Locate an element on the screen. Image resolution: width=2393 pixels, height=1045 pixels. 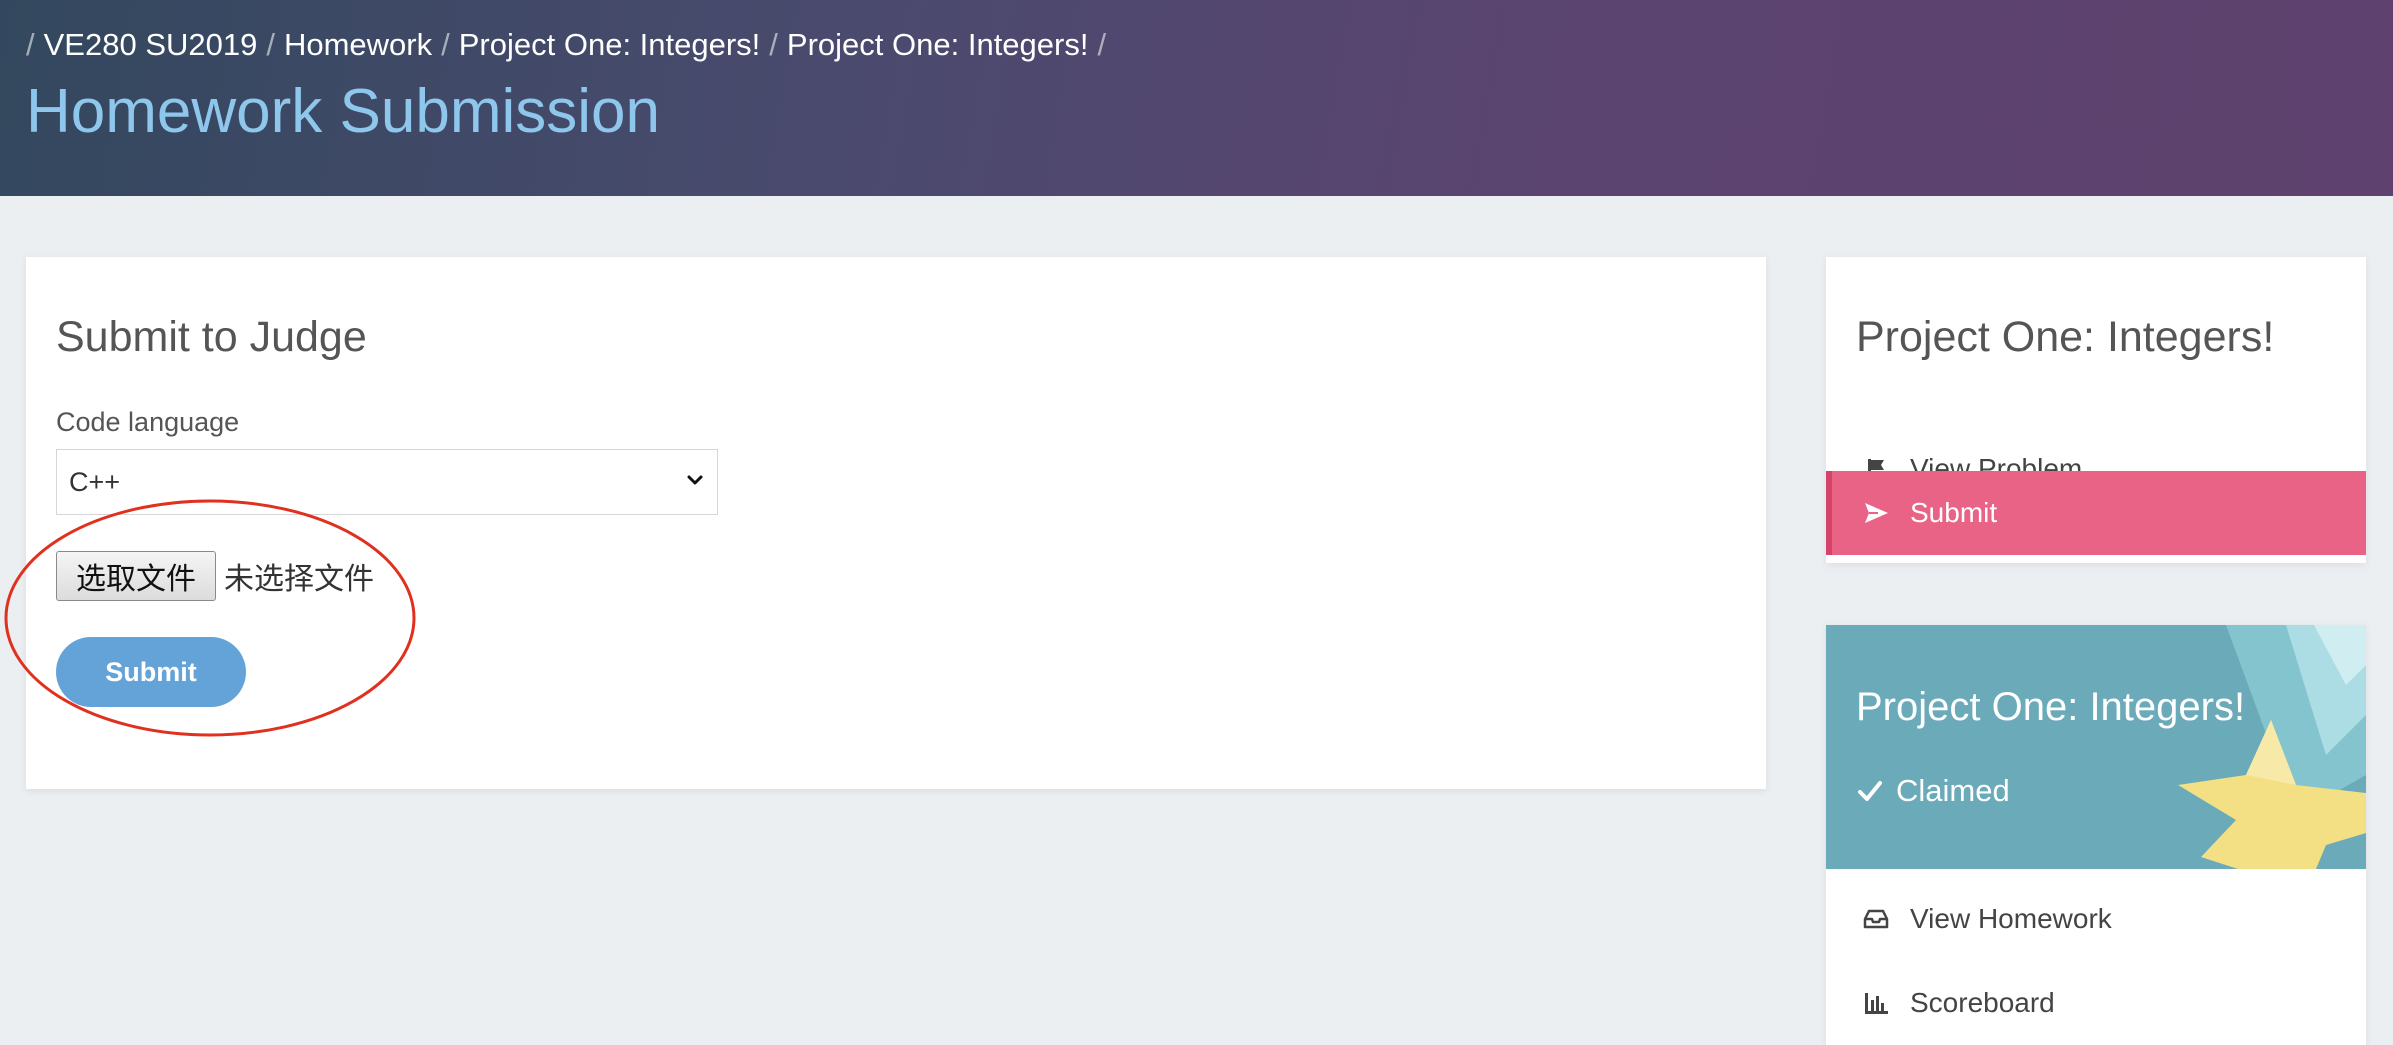
bar-chart-icon is located at coordinates (1876, 1003).